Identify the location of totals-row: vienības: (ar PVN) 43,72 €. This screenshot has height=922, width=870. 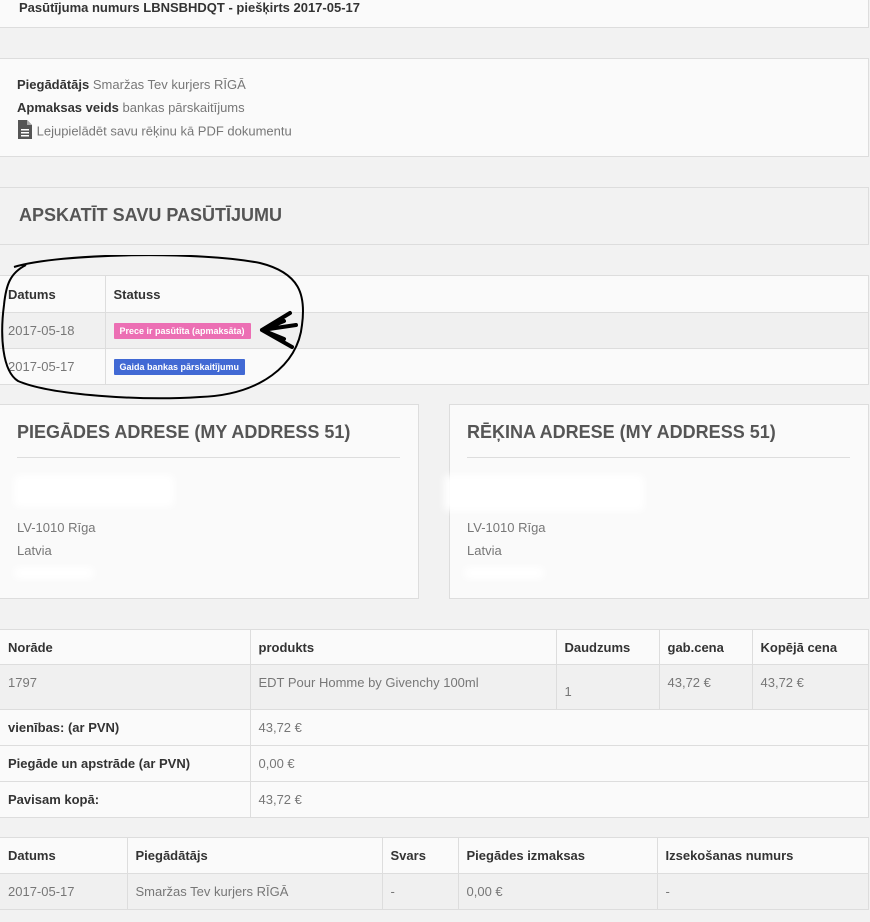
(434, 727).